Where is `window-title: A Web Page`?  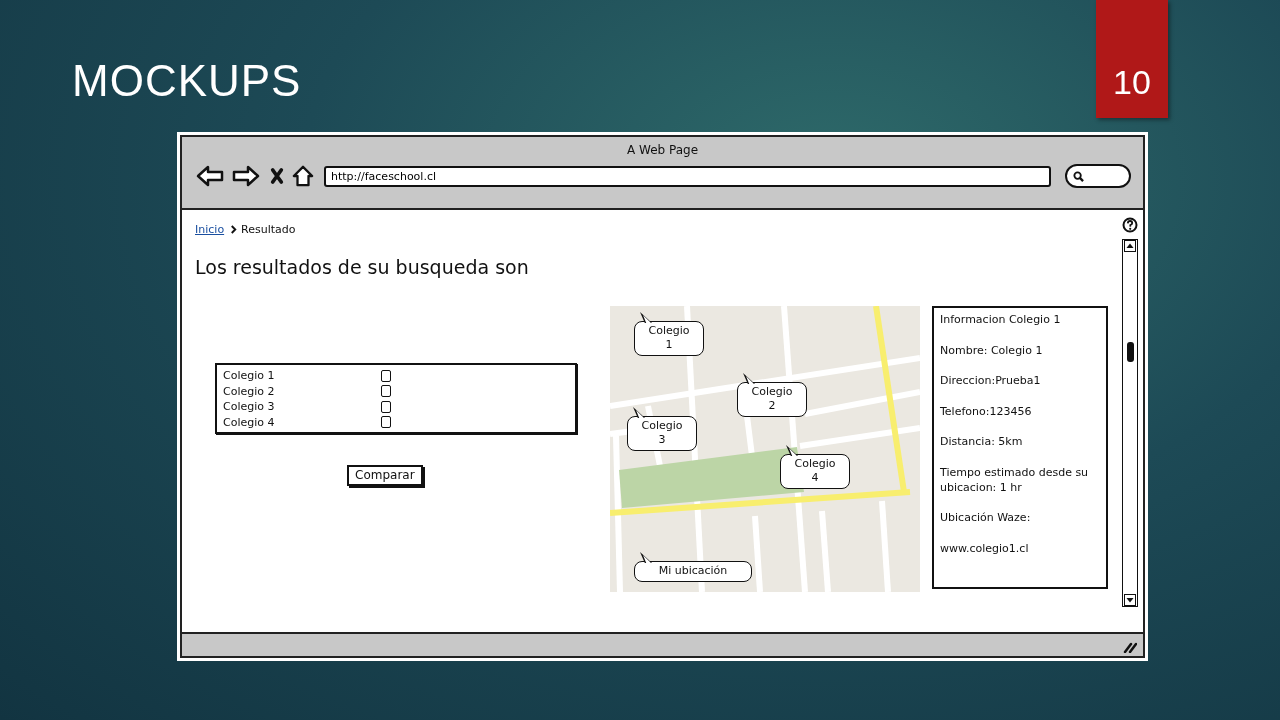
window-title: A Web Page is located at coordinates (662, 150).